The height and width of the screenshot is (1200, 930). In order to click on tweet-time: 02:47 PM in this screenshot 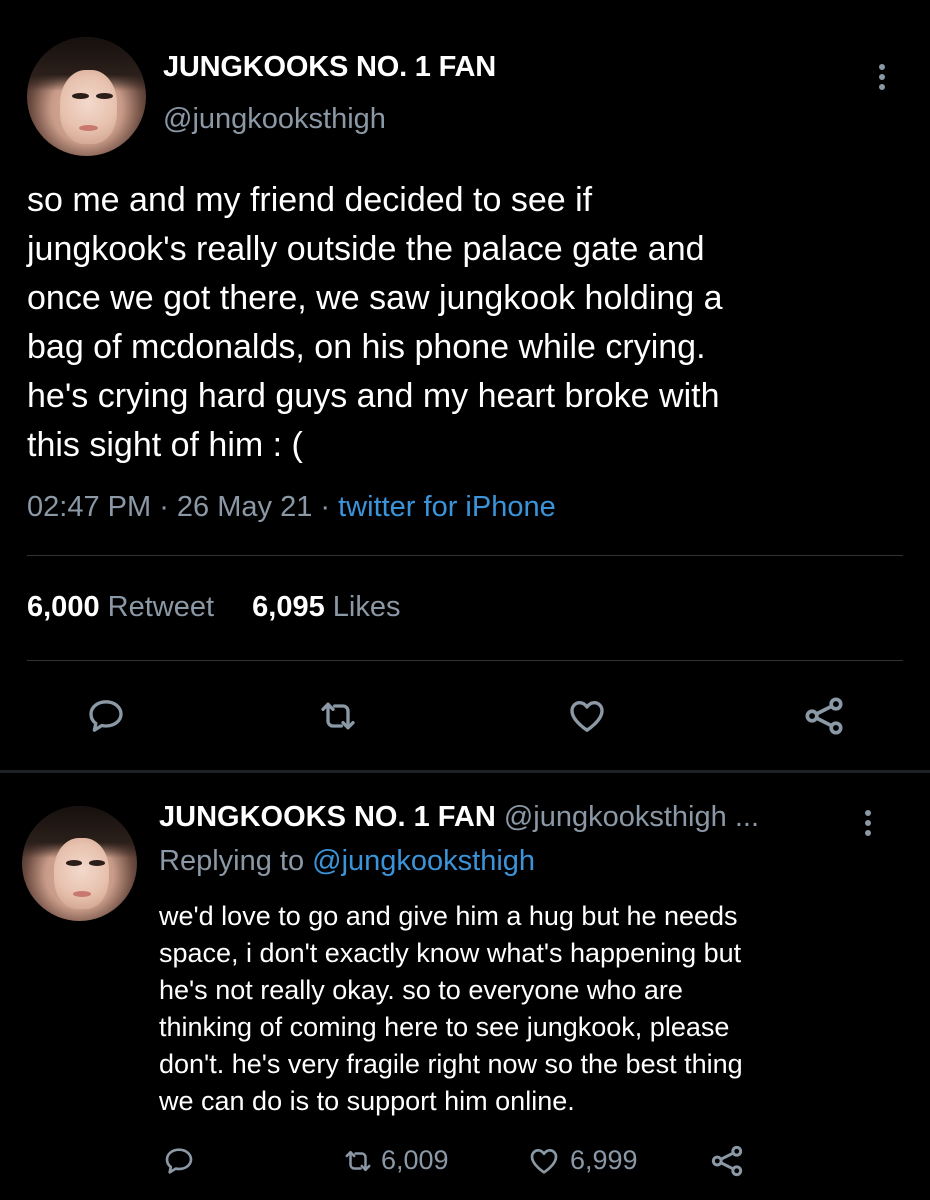, I will do `click(89, 507)`.